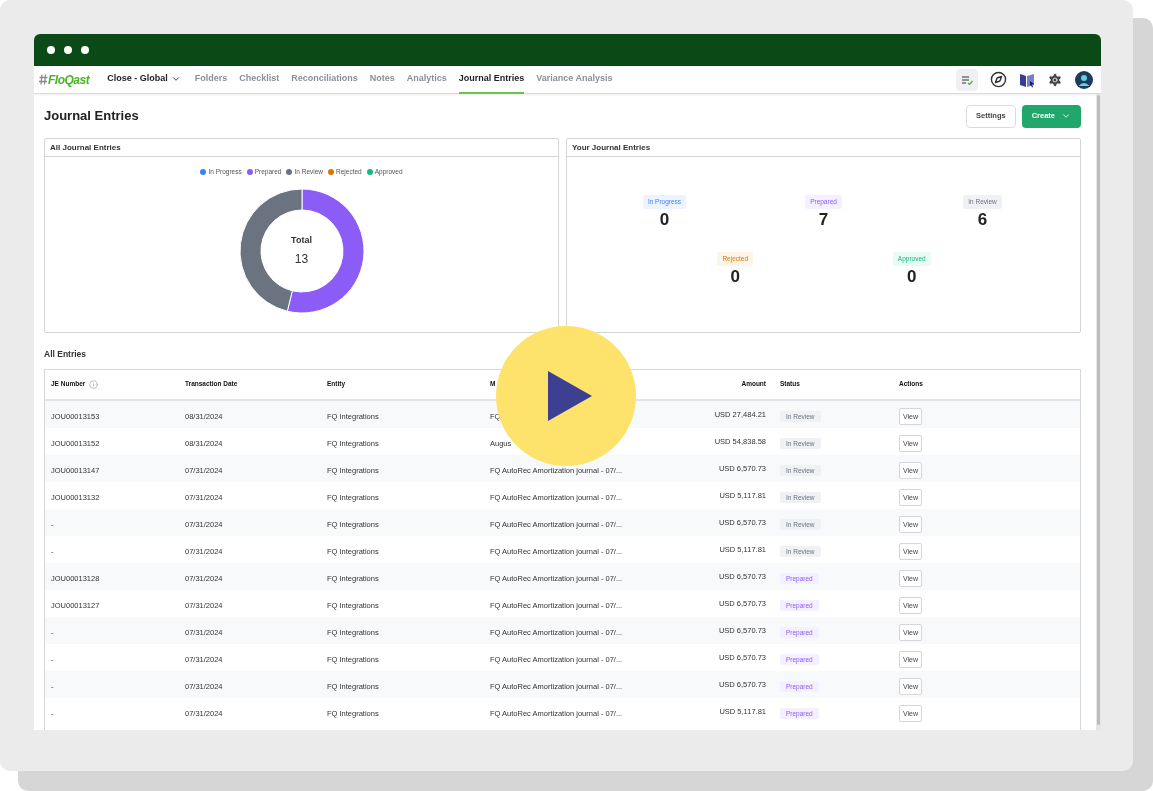  I want to click on hash-icon, so click(43, 79).